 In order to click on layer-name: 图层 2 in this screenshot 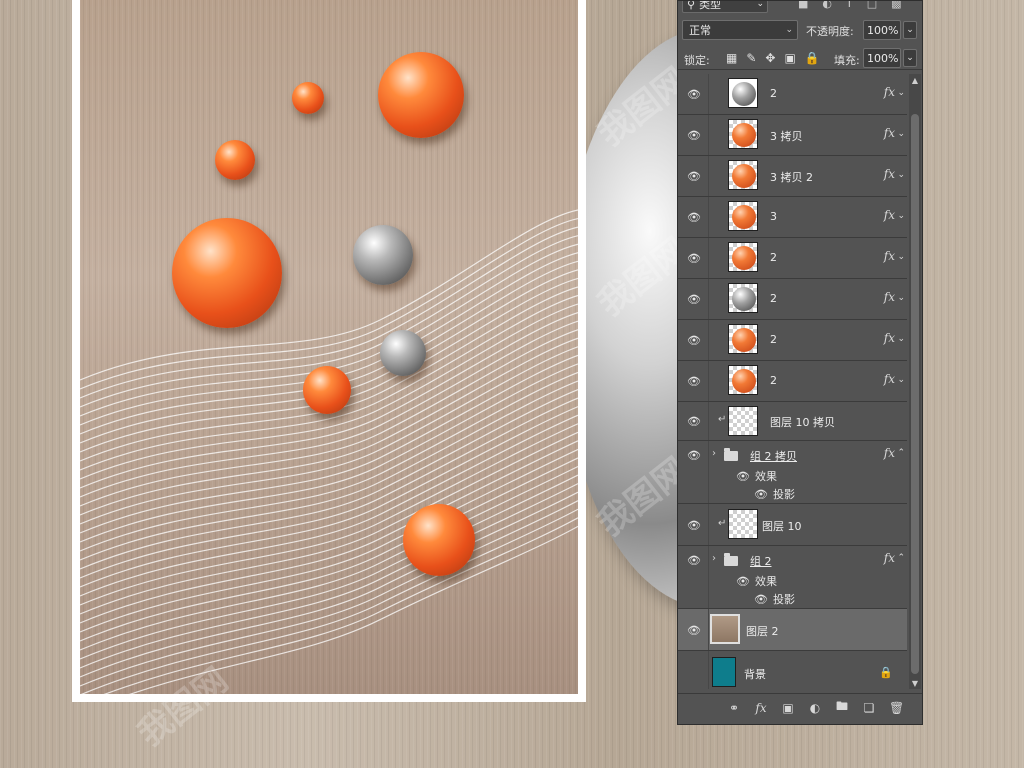, I will do `click(762, 631)`.